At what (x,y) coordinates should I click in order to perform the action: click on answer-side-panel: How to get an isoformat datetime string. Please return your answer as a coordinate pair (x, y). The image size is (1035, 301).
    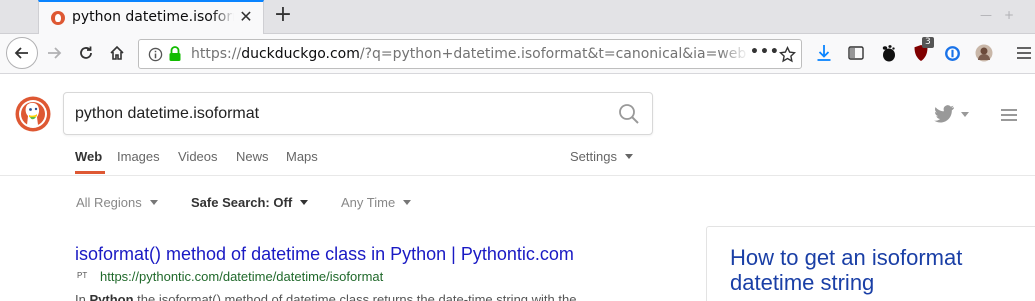
    Looking at the image, I should click on (870, 263).